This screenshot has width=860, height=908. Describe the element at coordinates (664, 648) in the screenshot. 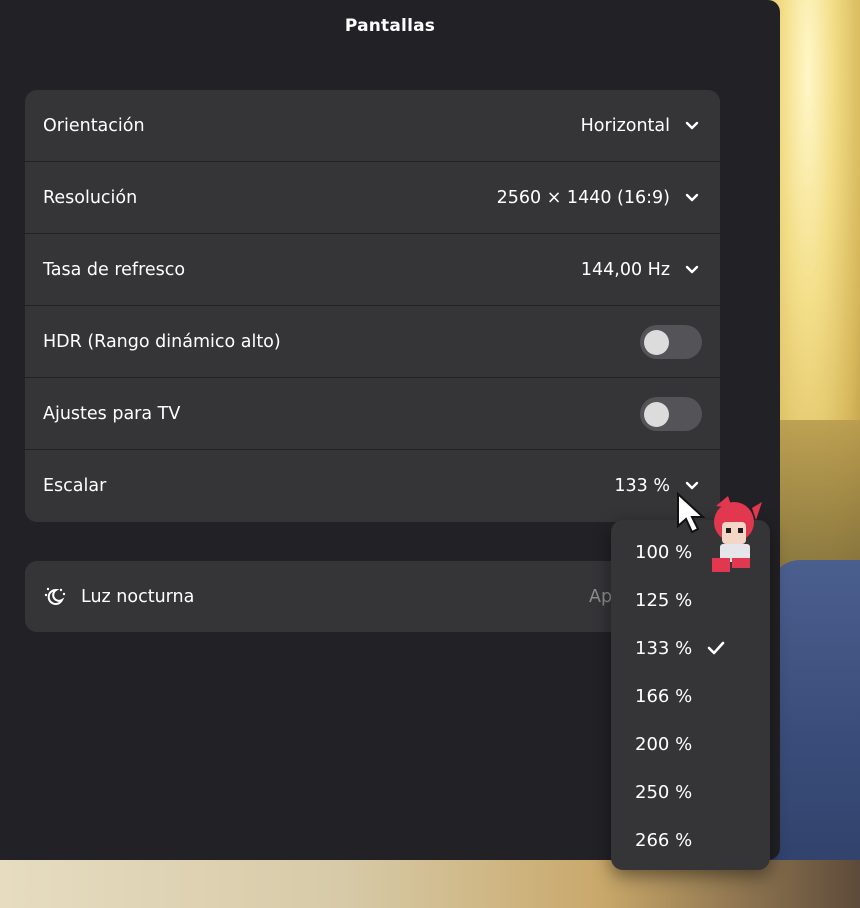

I see `scale-option-label: 133 %` at that location.